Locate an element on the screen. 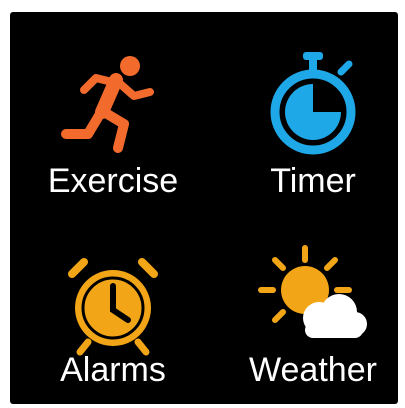 Image resolution: width=405 pixels, height=408 pixels. stopwatch-icon is located at coordinates (313, 83).